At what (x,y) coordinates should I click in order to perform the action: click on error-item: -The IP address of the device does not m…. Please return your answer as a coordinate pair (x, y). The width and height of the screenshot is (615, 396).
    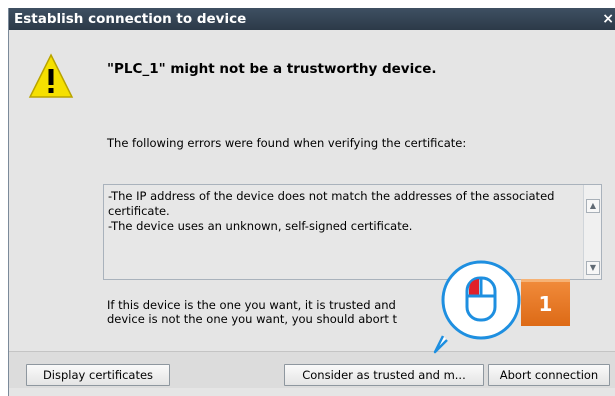
    Looking at the image, I should click on (331, 203).